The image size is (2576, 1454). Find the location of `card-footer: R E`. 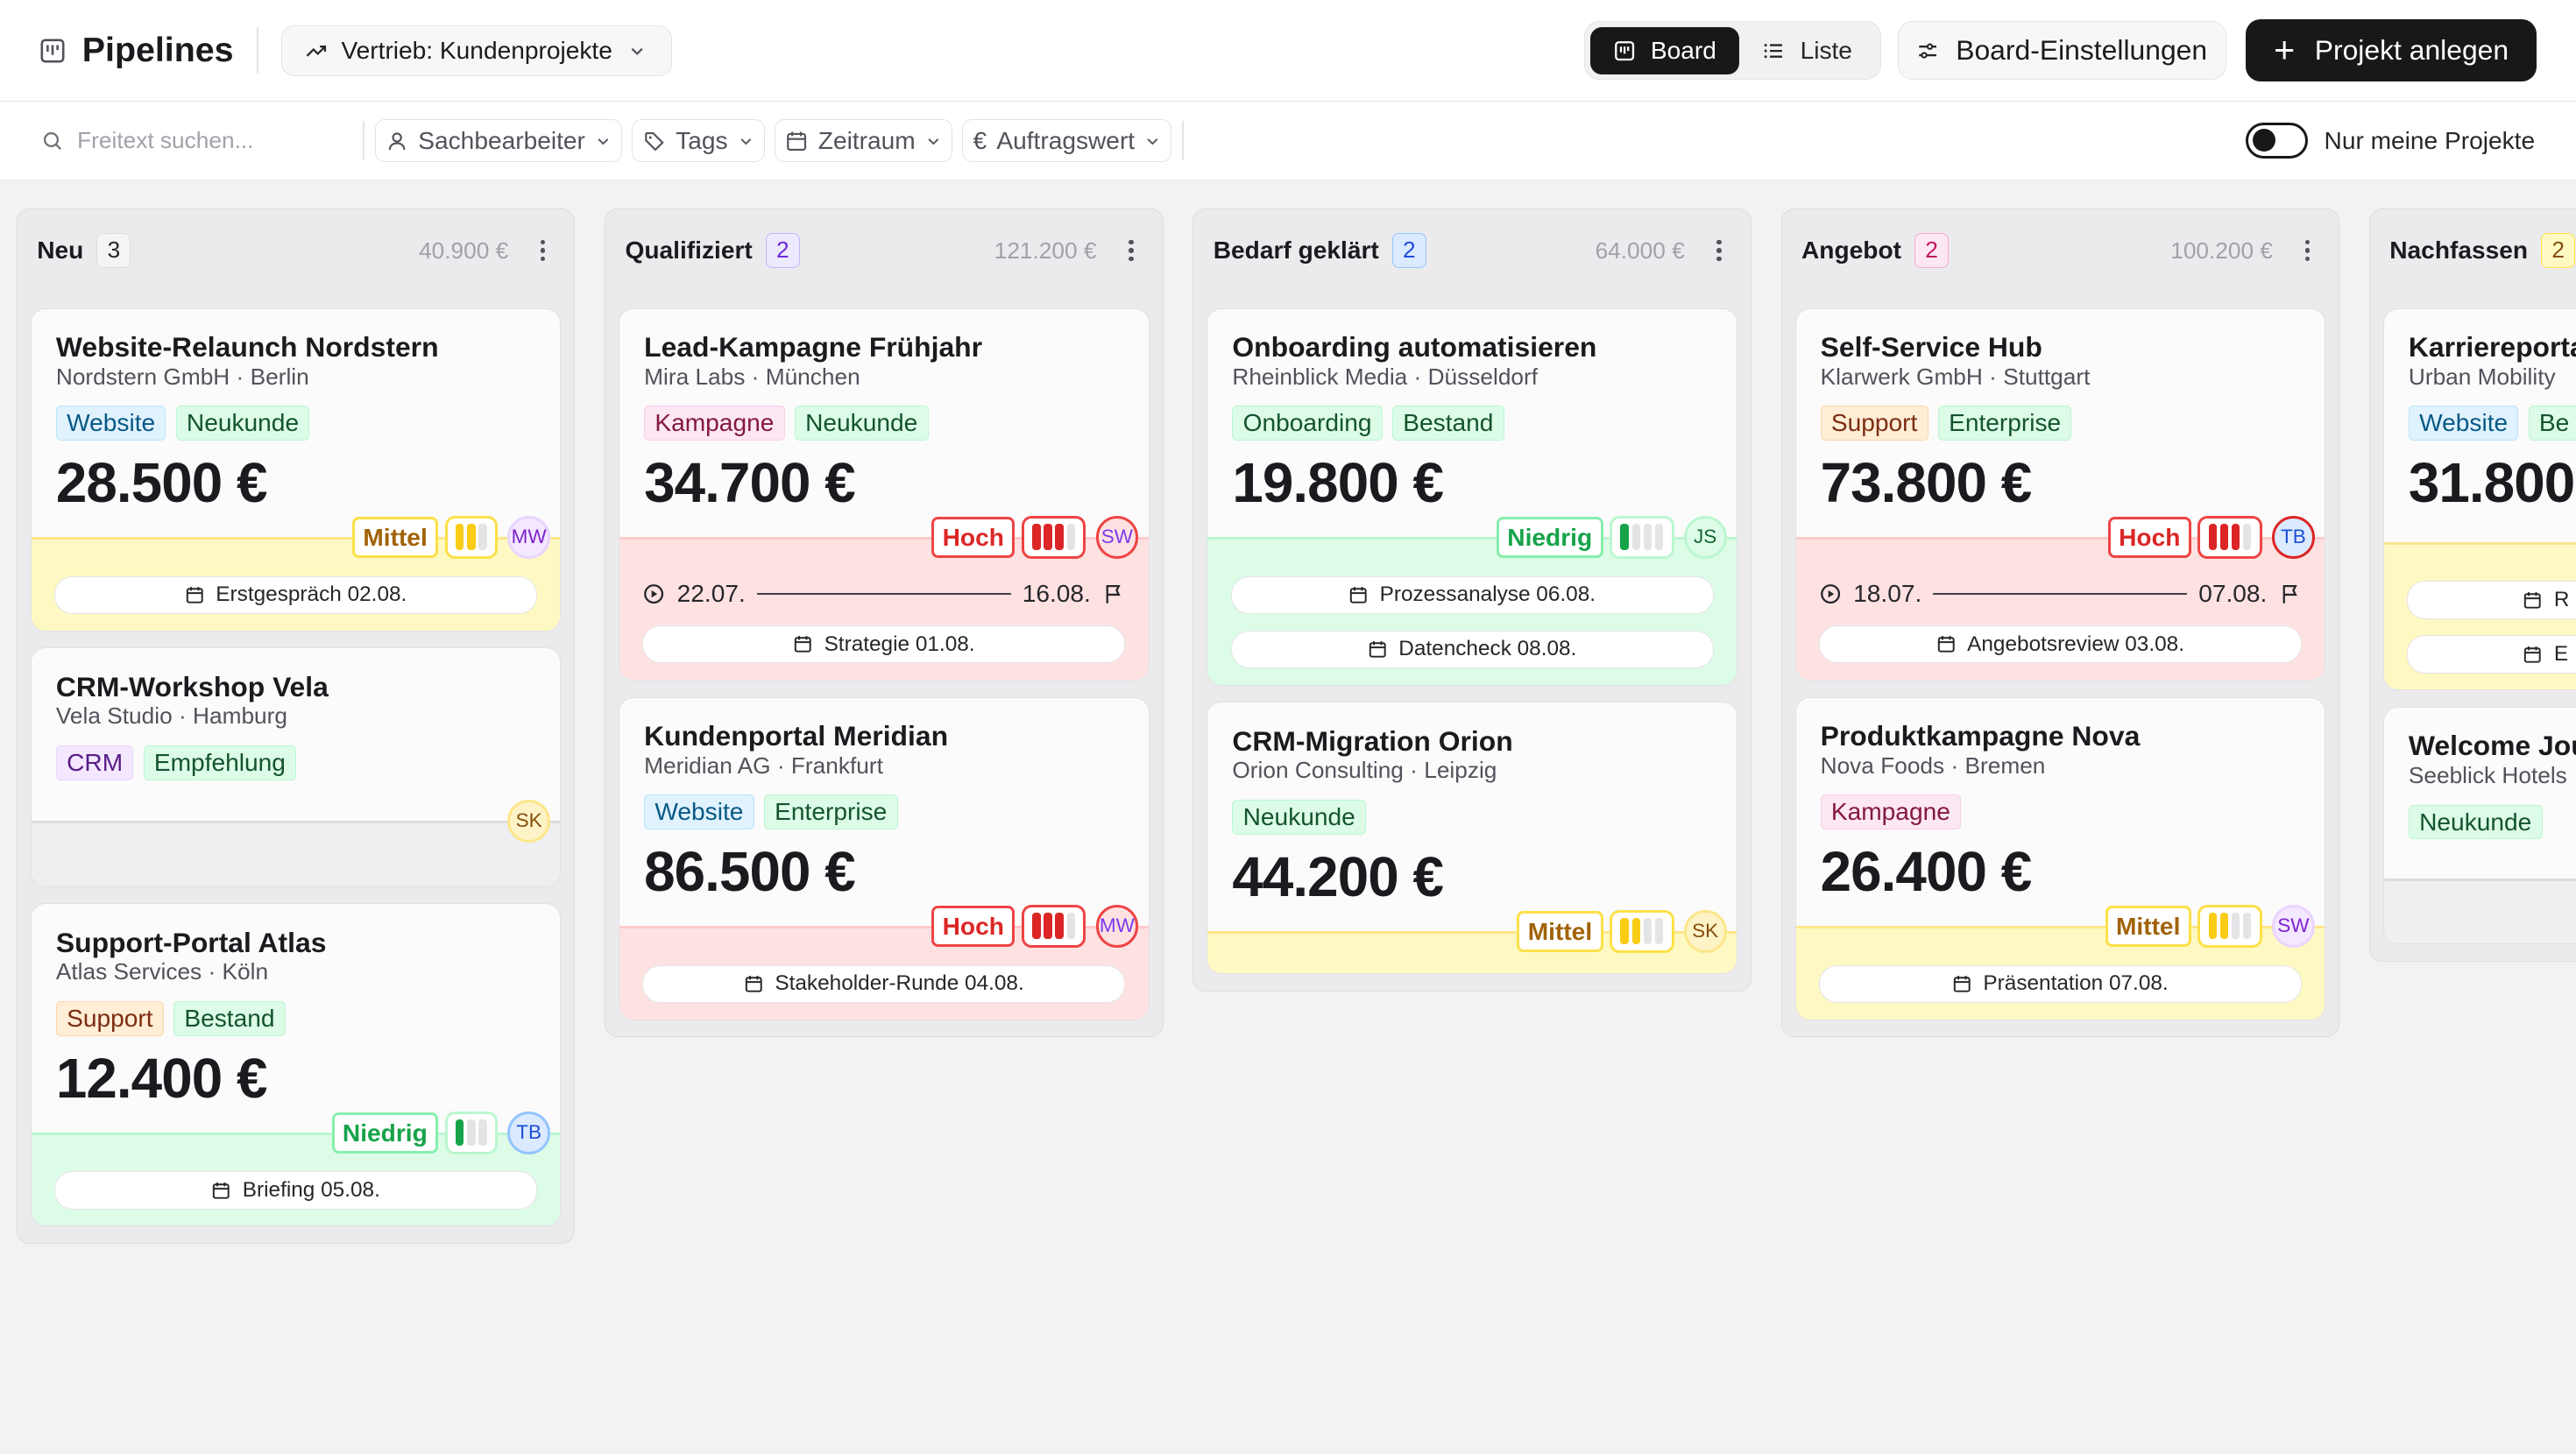

card-footer: R E is located at coordinates (2479, 616).